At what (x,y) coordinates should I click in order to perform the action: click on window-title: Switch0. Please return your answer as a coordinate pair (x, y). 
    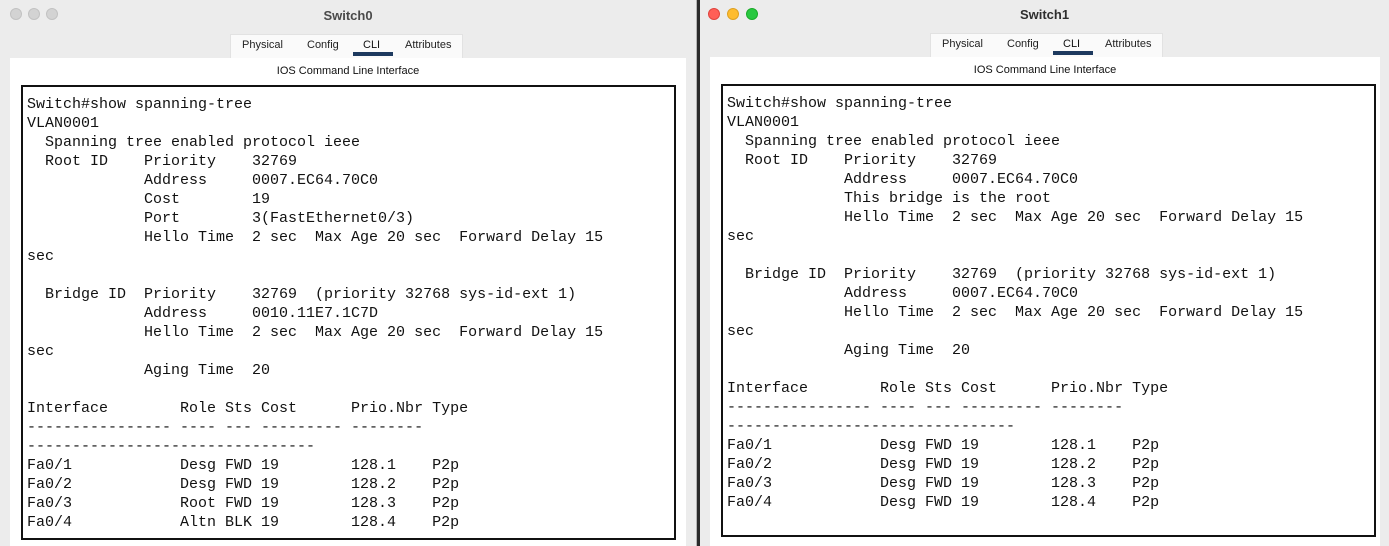
    Looking at the image, I should click on (348, 15).